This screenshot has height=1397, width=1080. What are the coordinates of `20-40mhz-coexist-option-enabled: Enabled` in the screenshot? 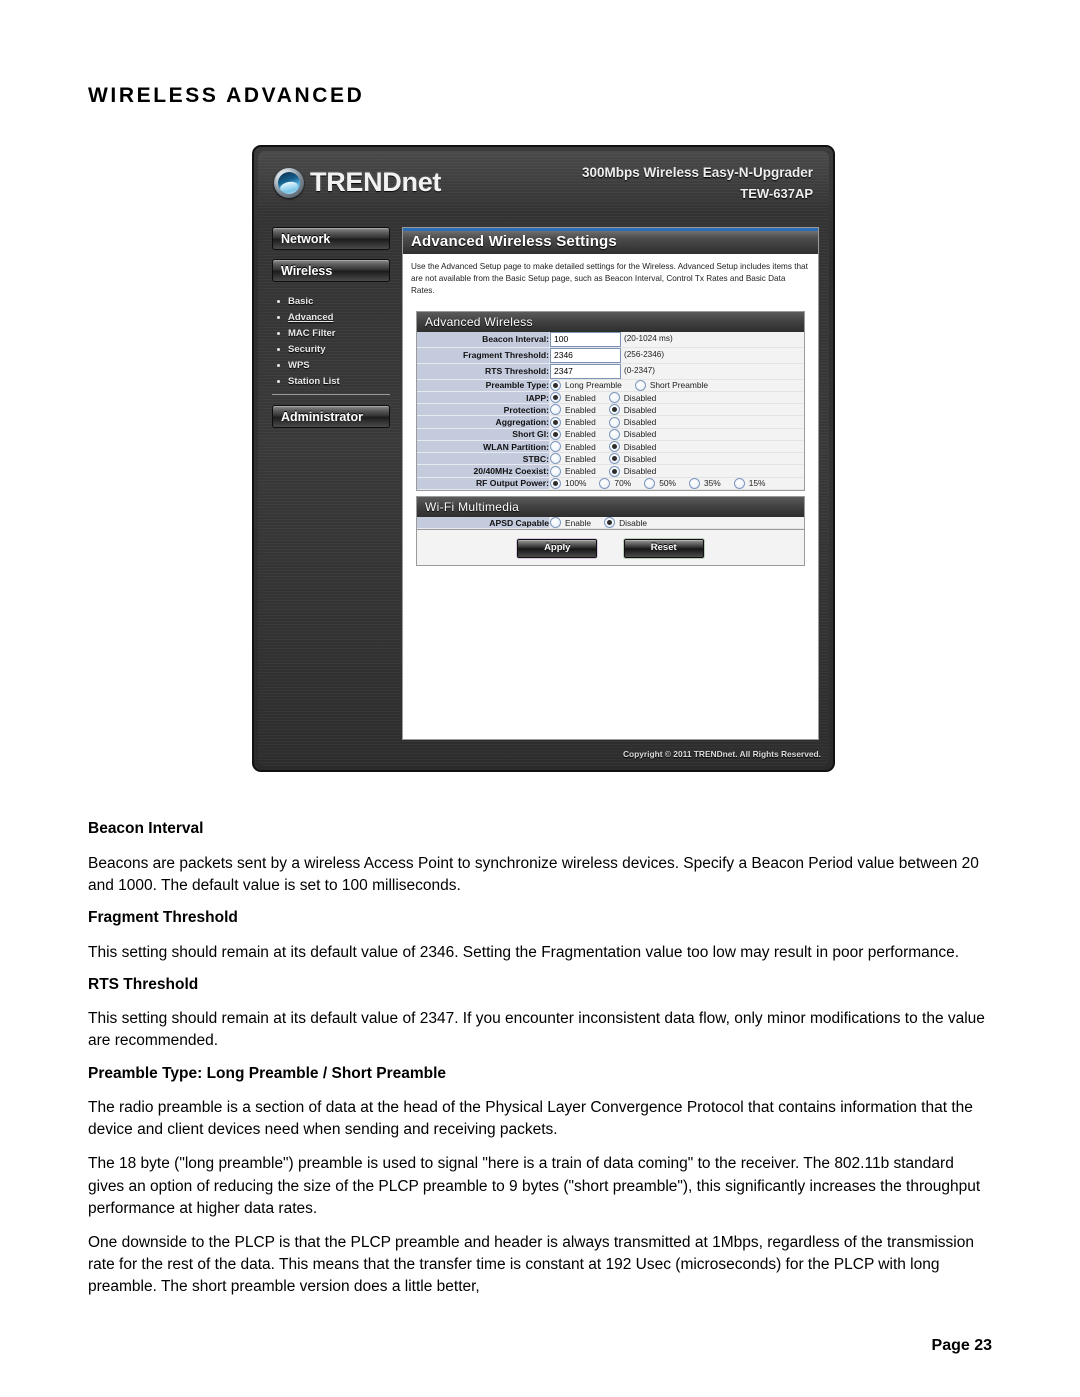 It's located at (573, 471).